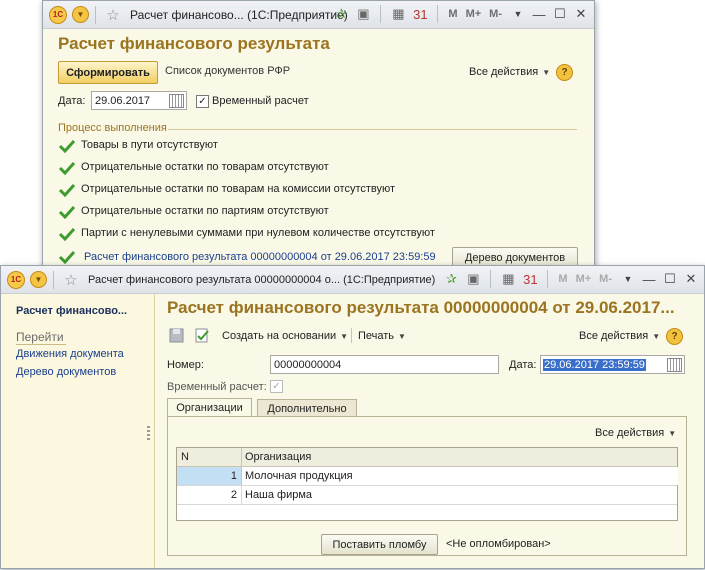 This screenshot has height=570, width=705. I want to click on number-label: Номер:, so click(185, 365).